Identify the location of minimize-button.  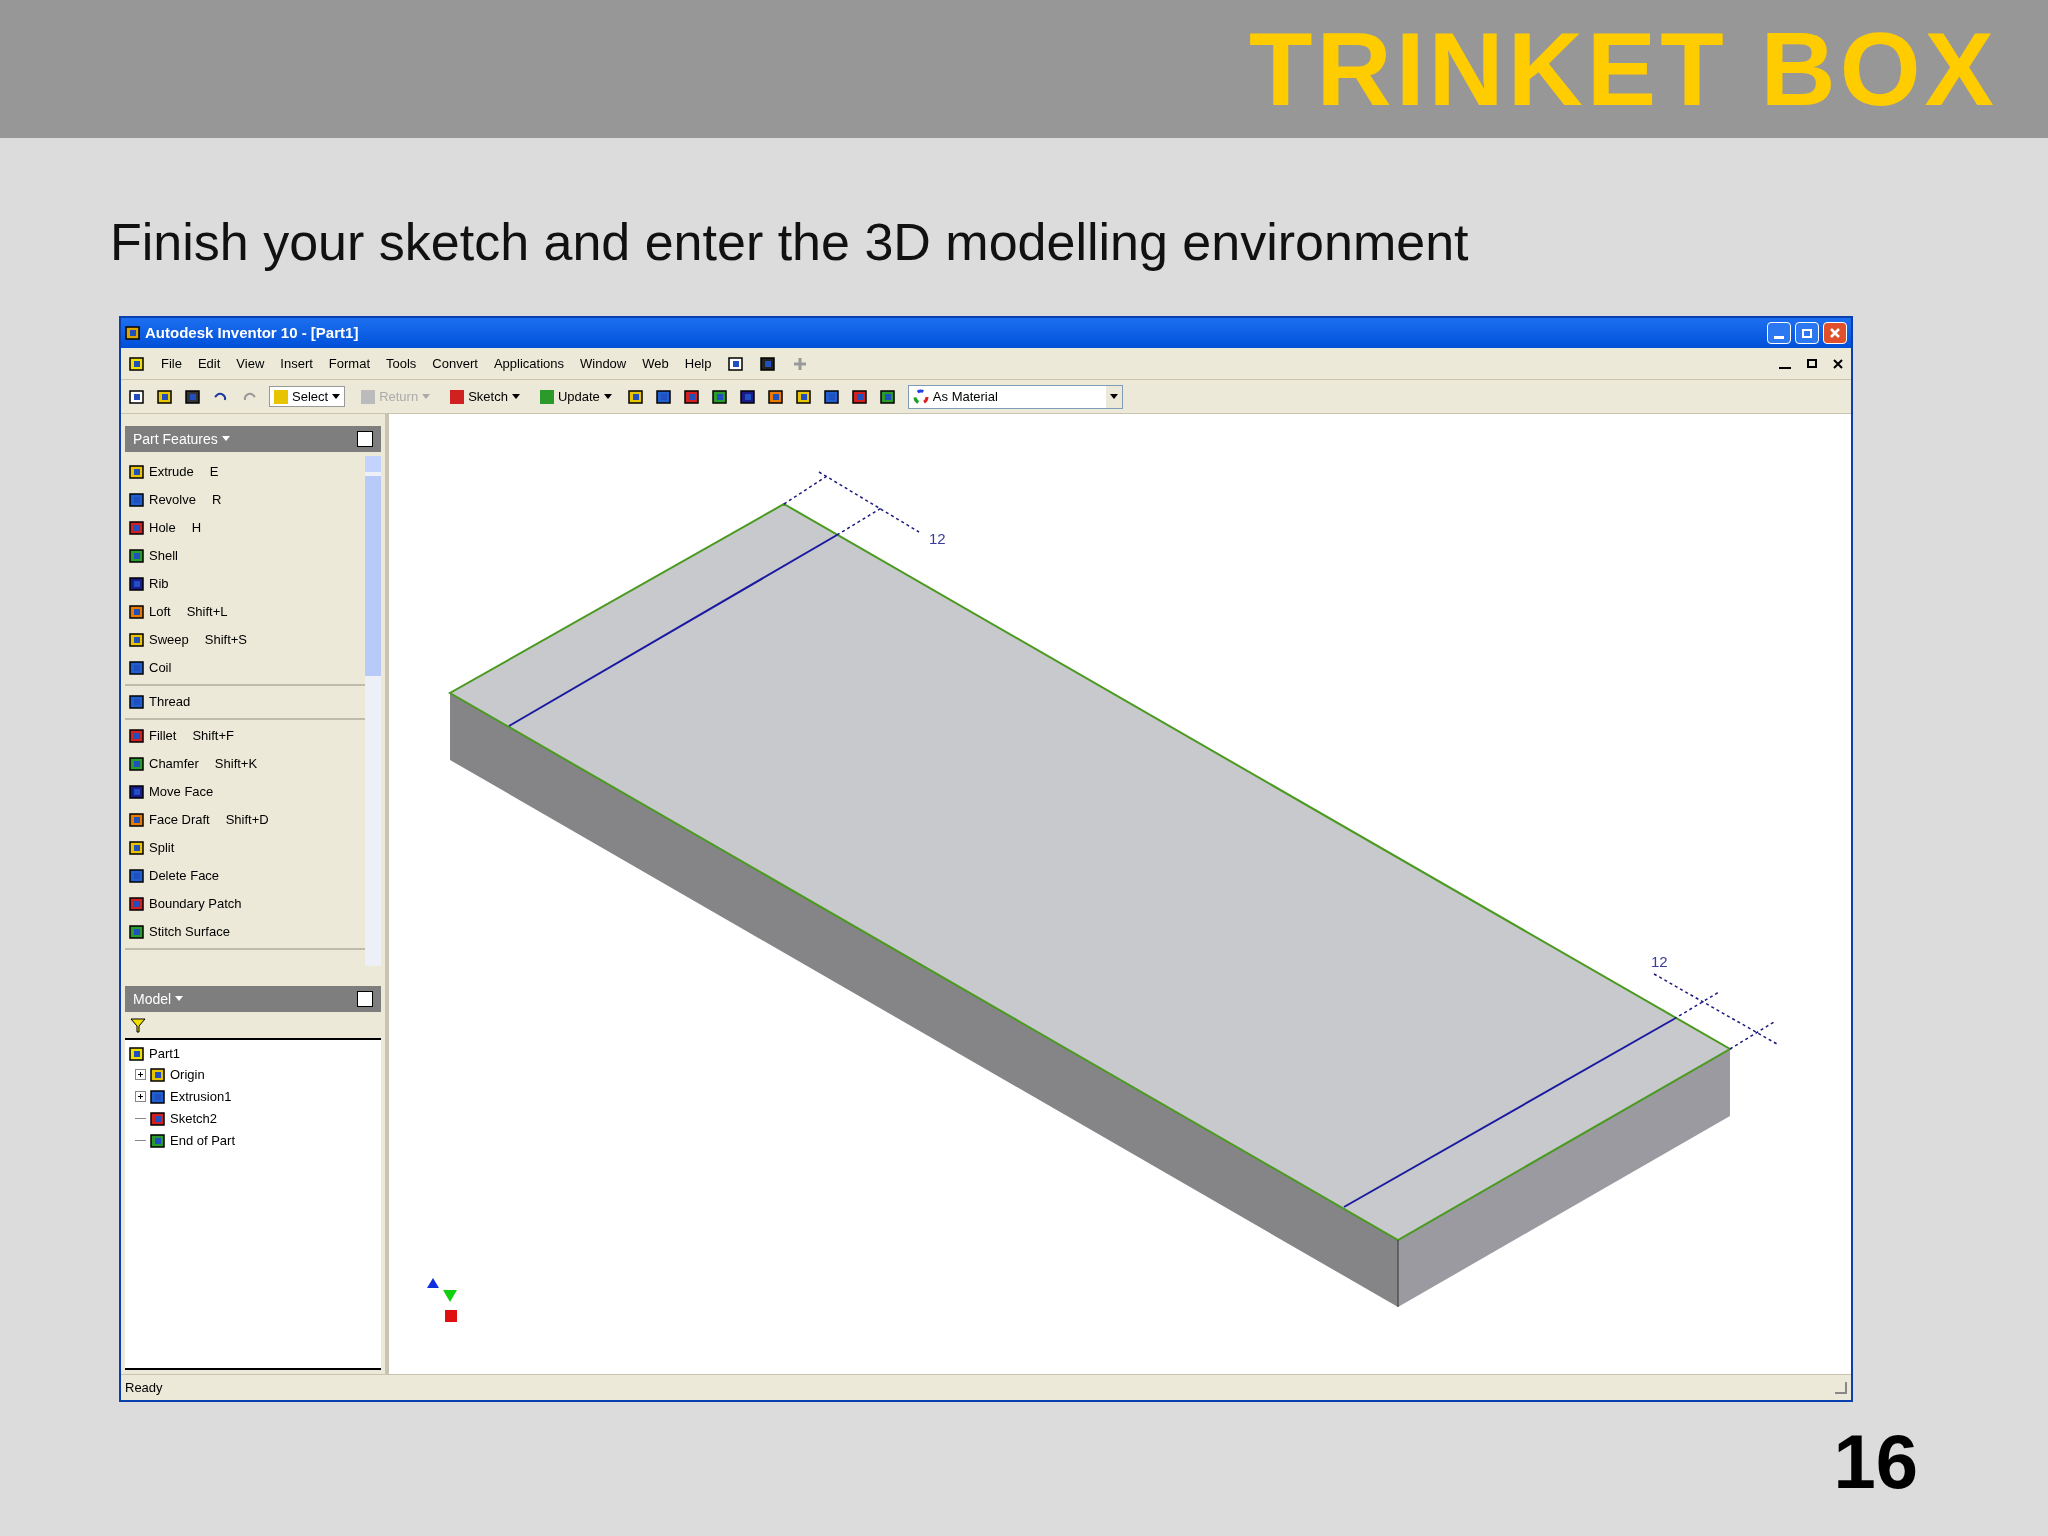
(1779, 333).